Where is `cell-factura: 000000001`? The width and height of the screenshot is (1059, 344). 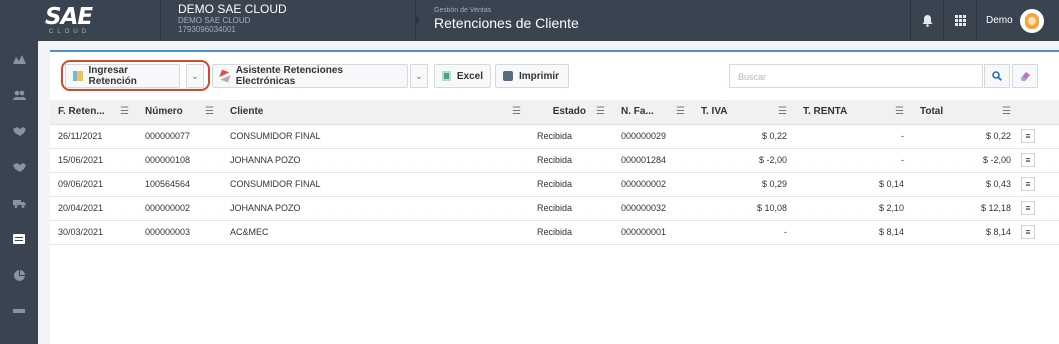 cell-factura: 000000001 is located at coordinates (653, 232).